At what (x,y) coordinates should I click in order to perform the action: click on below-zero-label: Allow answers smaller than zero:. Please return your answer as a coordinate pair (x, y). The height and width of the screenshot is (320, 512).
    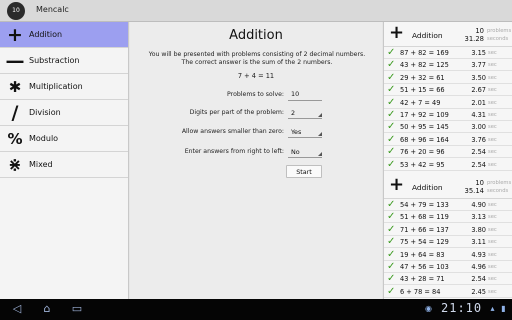
    Looking at the image, I should click on (232, 131).